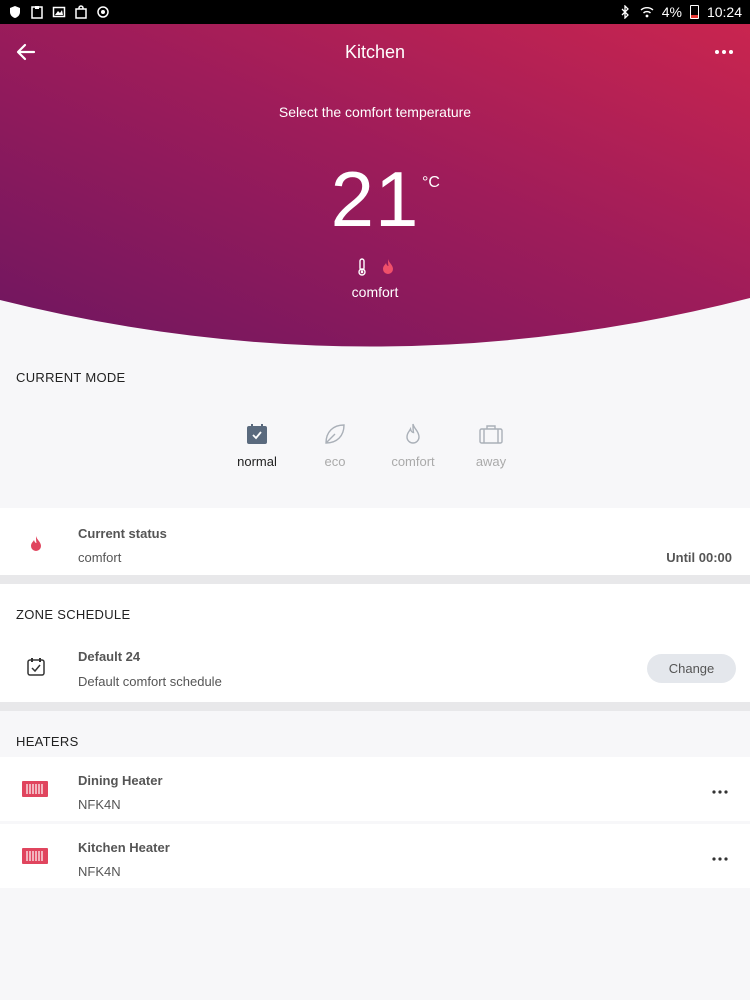 This screenshot has height=1000, width=750. I want to click on mode-label-eco: eco, so click(335, 461).